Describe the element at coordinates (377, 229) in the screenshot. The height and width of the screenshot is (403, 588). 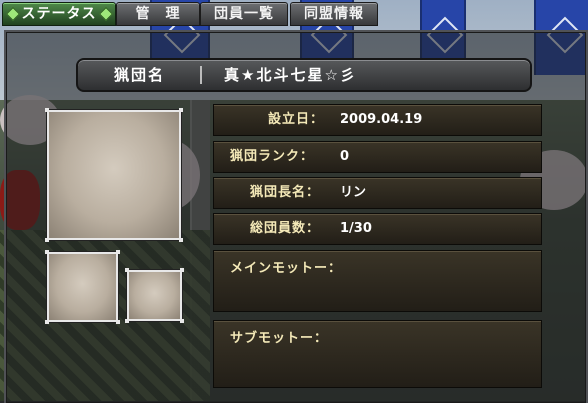
I see `member-count-row: 総団員数： 1/30` at that location.